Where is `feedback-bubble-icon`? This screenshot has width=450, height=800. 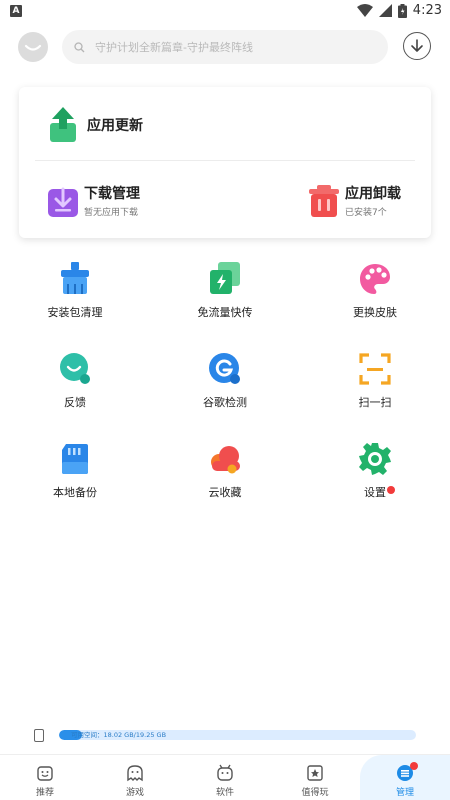
feedback-bubble-icon is located at coordinates (75, 368).